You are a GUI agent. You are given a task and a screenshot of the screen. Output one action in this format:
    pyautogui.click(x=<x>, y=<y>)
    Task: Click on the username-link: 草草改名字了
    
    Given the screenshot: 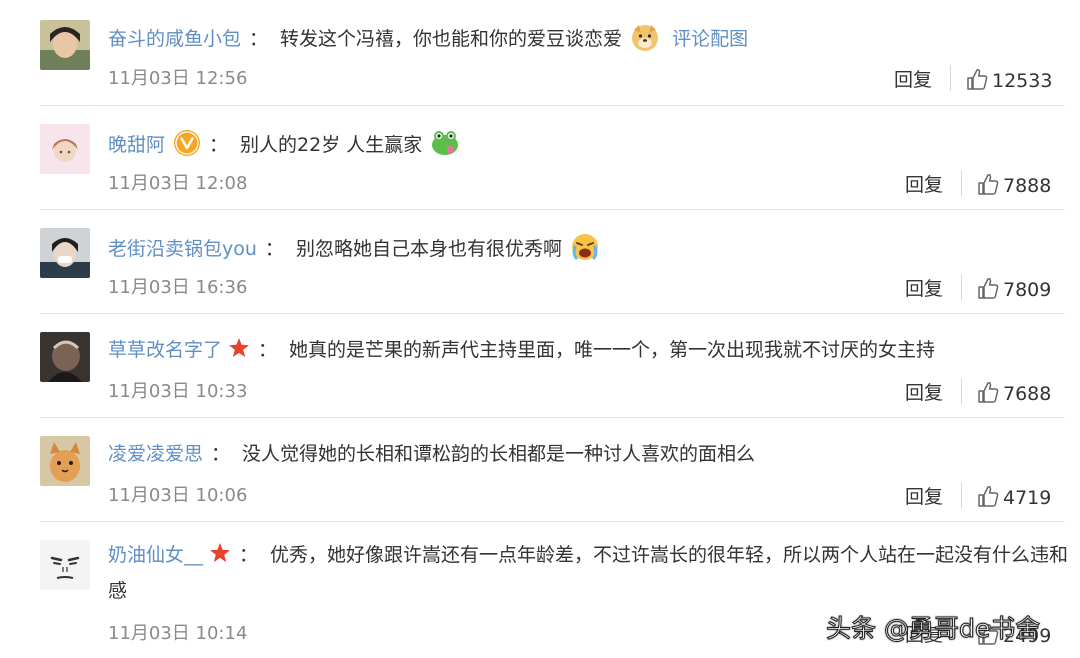 What is the action you would take?
    pyautogui.click(x=165, y=350)
    